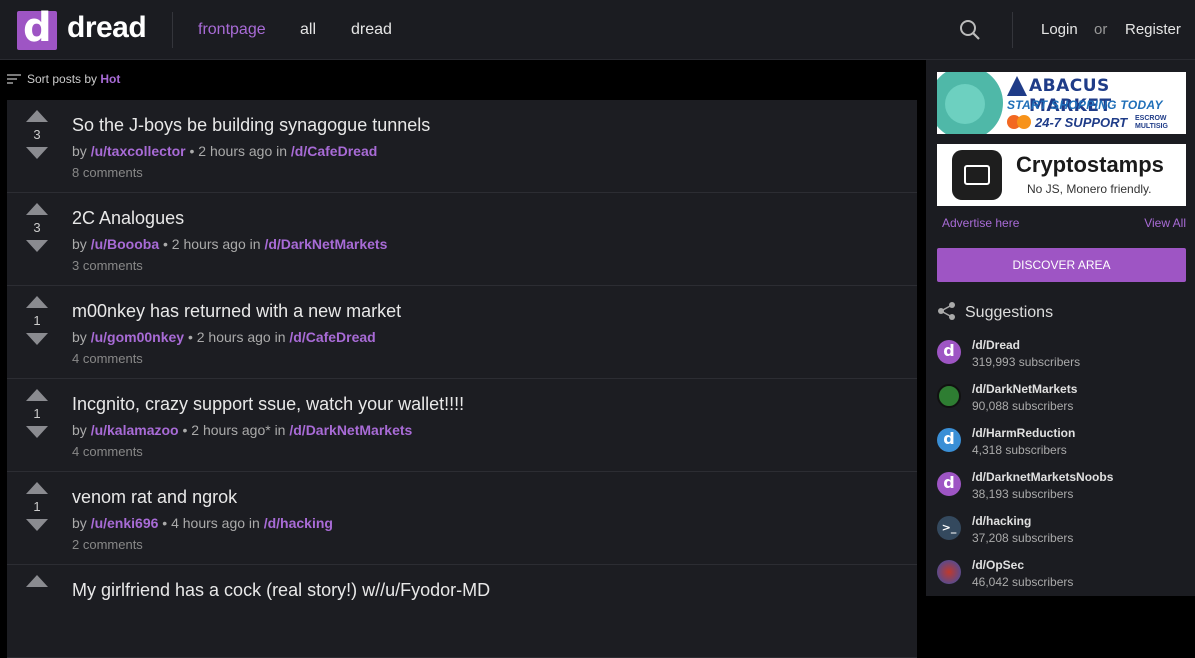 The width and height of the screenshot is (1195, 658). What do you see at coordinates (234, 430) in the screenshot?
I see `post-time: • 2 hours ago* in` at bounding box center [234, 430].